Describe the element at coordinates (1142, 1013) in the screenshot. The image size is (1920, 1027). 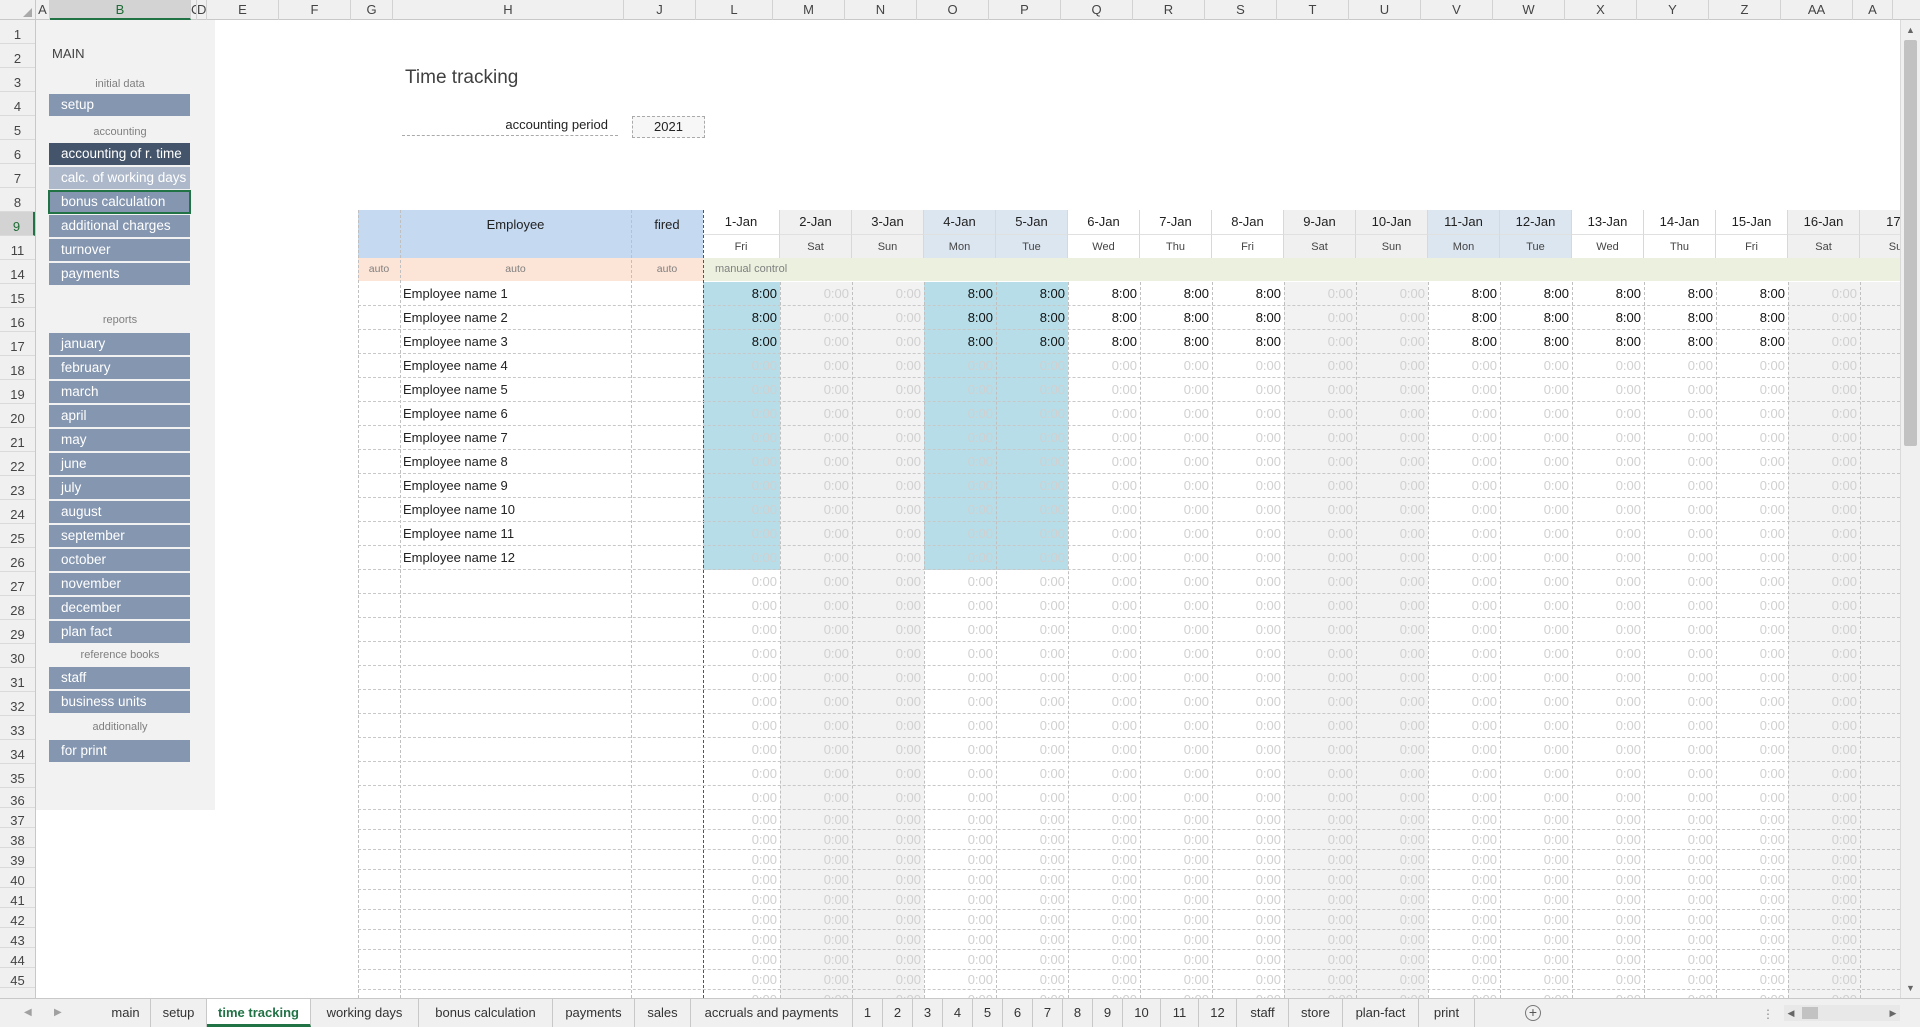
I see `sheet-tab-10: 10` at that location.